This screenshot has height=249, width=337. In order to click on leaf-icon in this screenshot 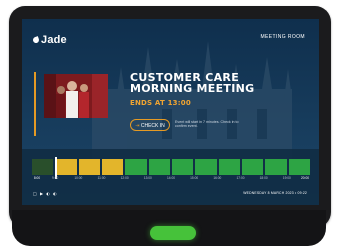, I will do `click(36, 40)`.